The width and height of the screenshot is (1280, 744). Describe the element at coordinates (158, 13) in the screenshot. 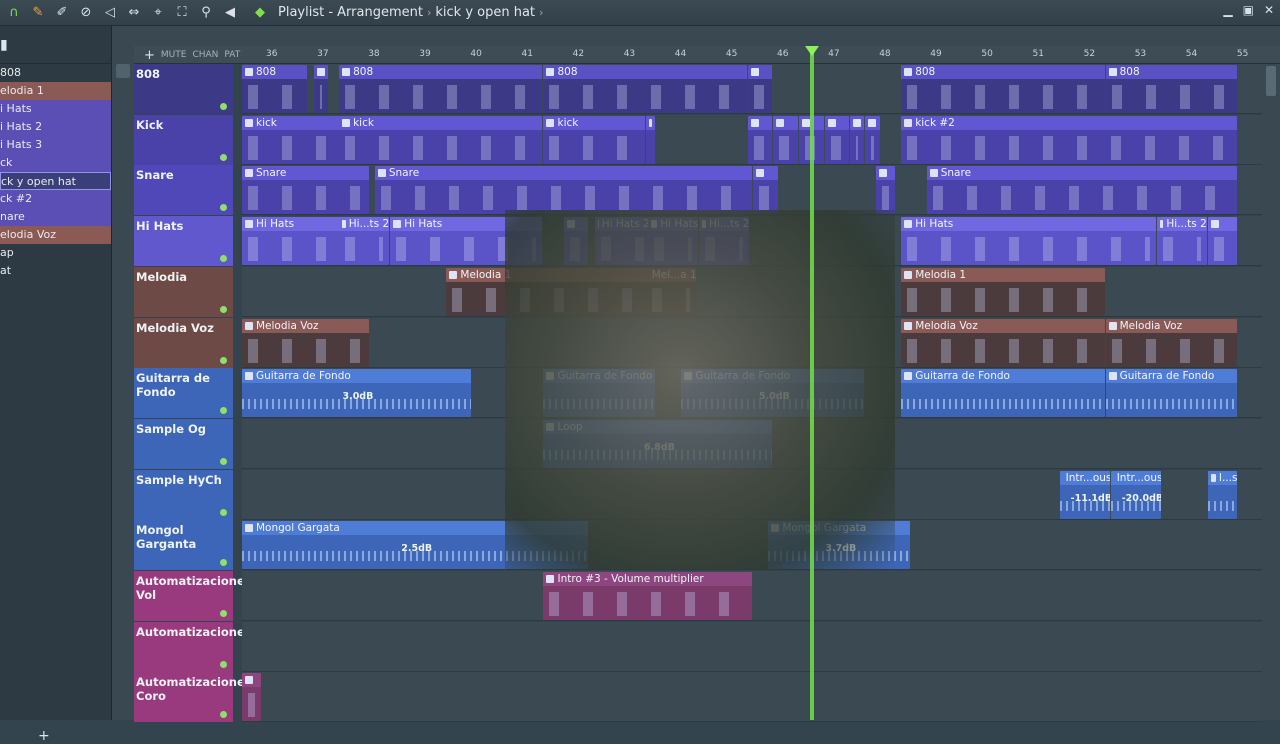

I see `select-icon: ⌖` at that location.